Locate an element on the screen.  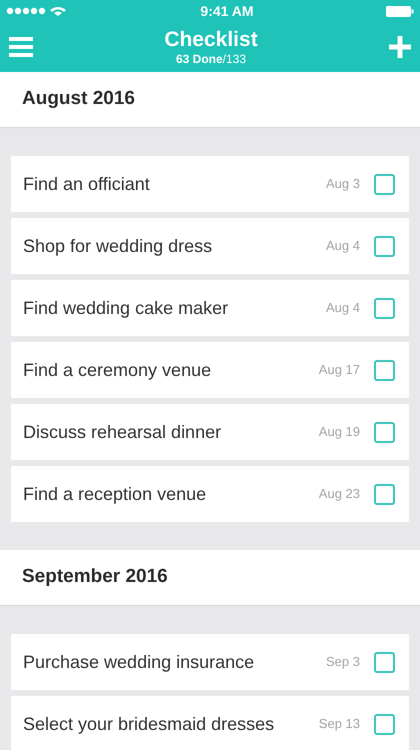
section-header: August 2016 is located at coordinates (78, 99).